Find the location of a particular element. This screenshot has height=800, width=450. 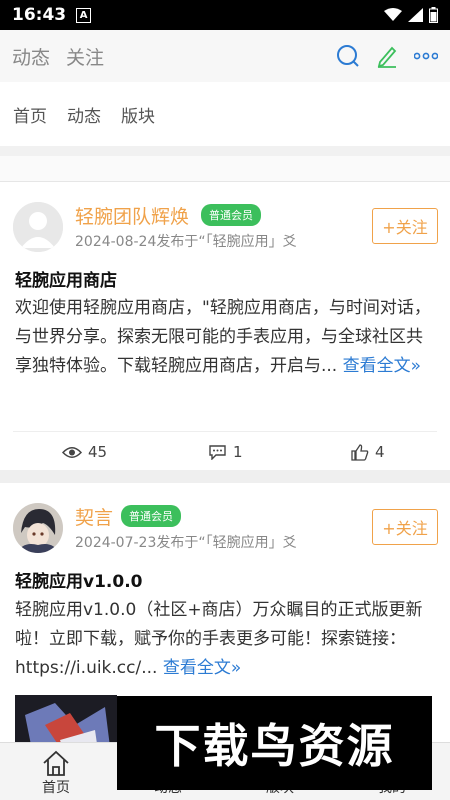

nav-home-label: 首页 is located at coordinates (56, 788).